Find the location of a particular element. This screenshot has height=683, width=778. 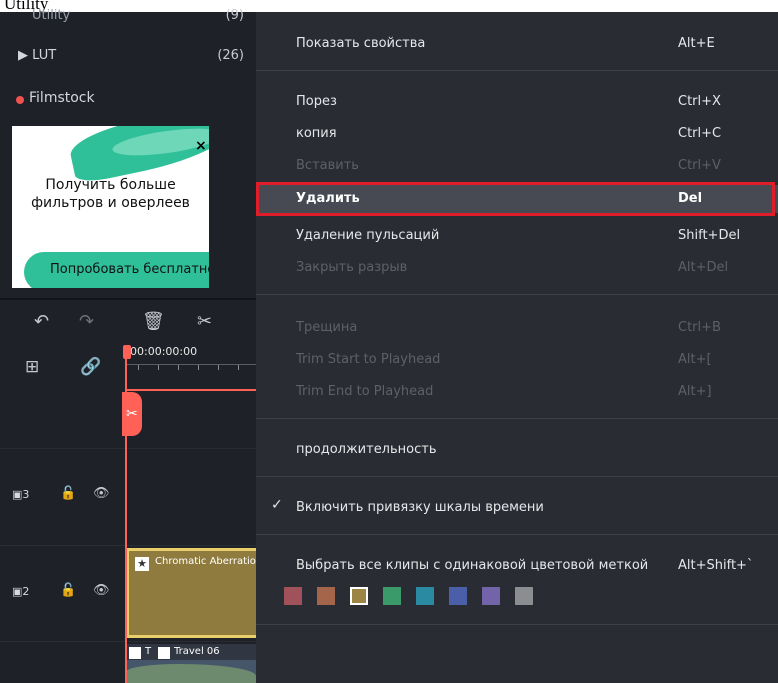

filmstock-label: Filmstock is located at coordinates (62, 98).